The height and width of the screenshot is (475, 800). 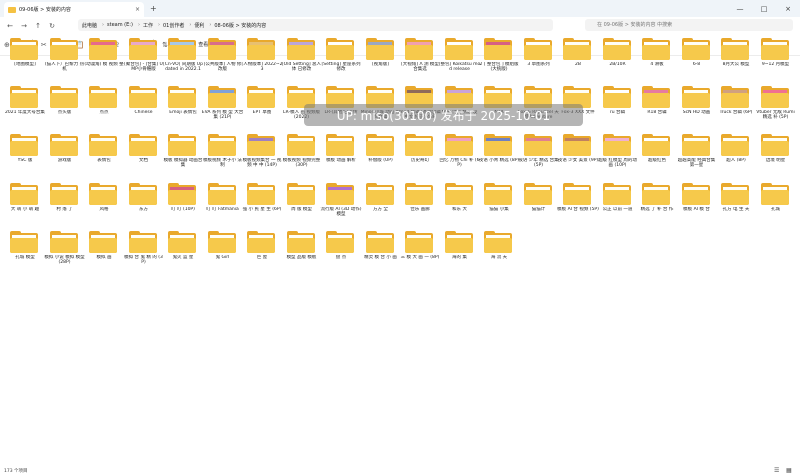 I want to click on arrow-left-icon: ←, so click(x=10, y=26).